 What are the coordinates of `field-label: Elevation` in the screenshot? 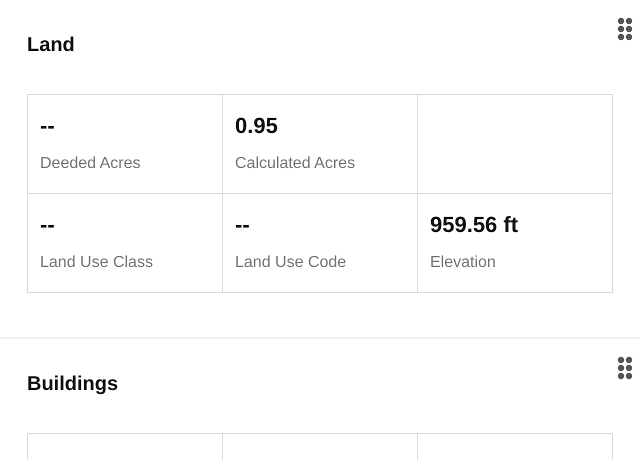 It's located at (463, 263).